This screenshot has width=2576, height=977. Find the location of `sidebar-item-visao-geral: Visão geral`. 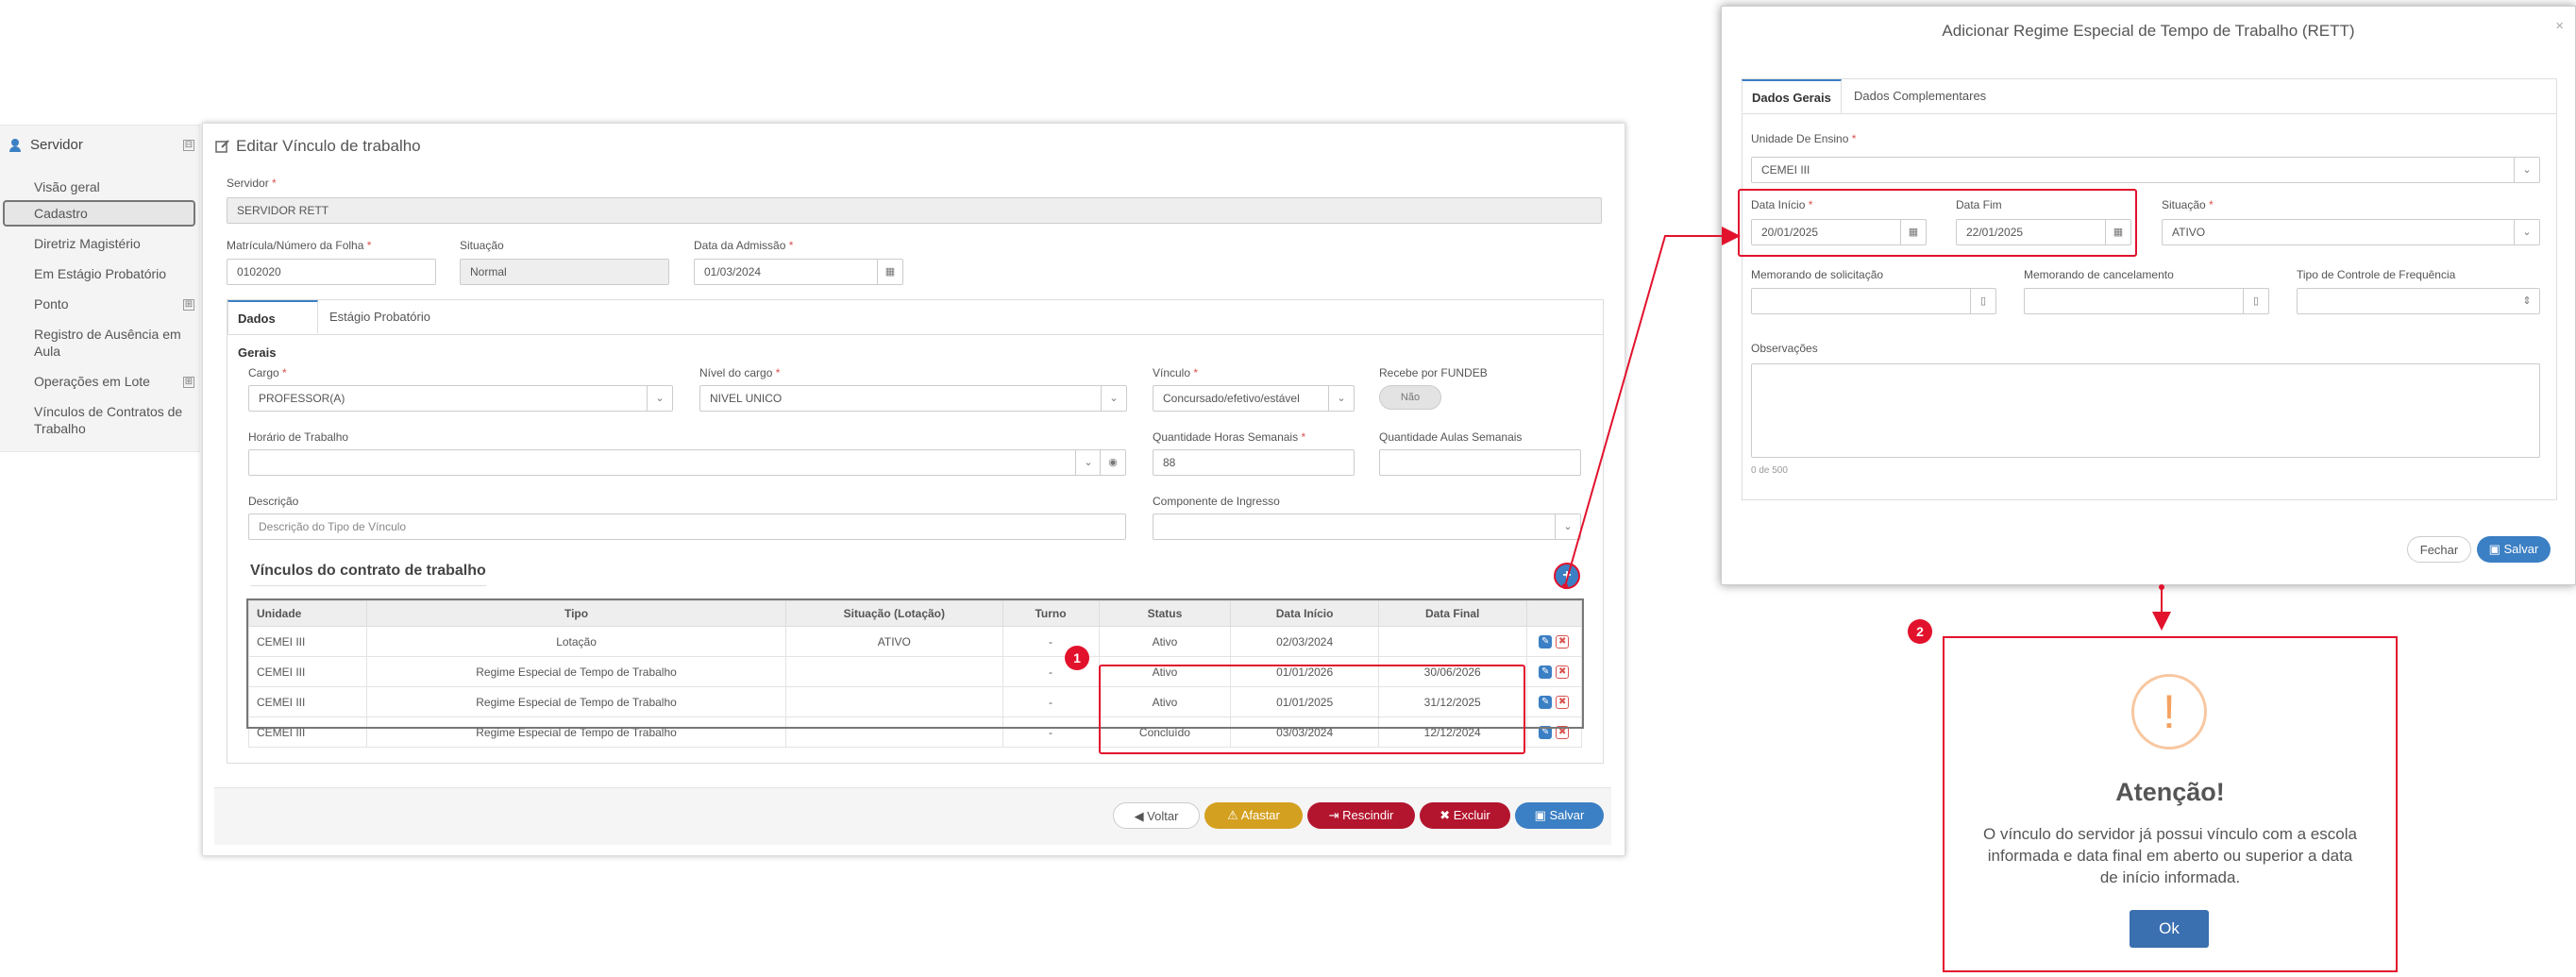

sidebar-item-visao-geral: Visão geral is located at coordinates (114, 186).